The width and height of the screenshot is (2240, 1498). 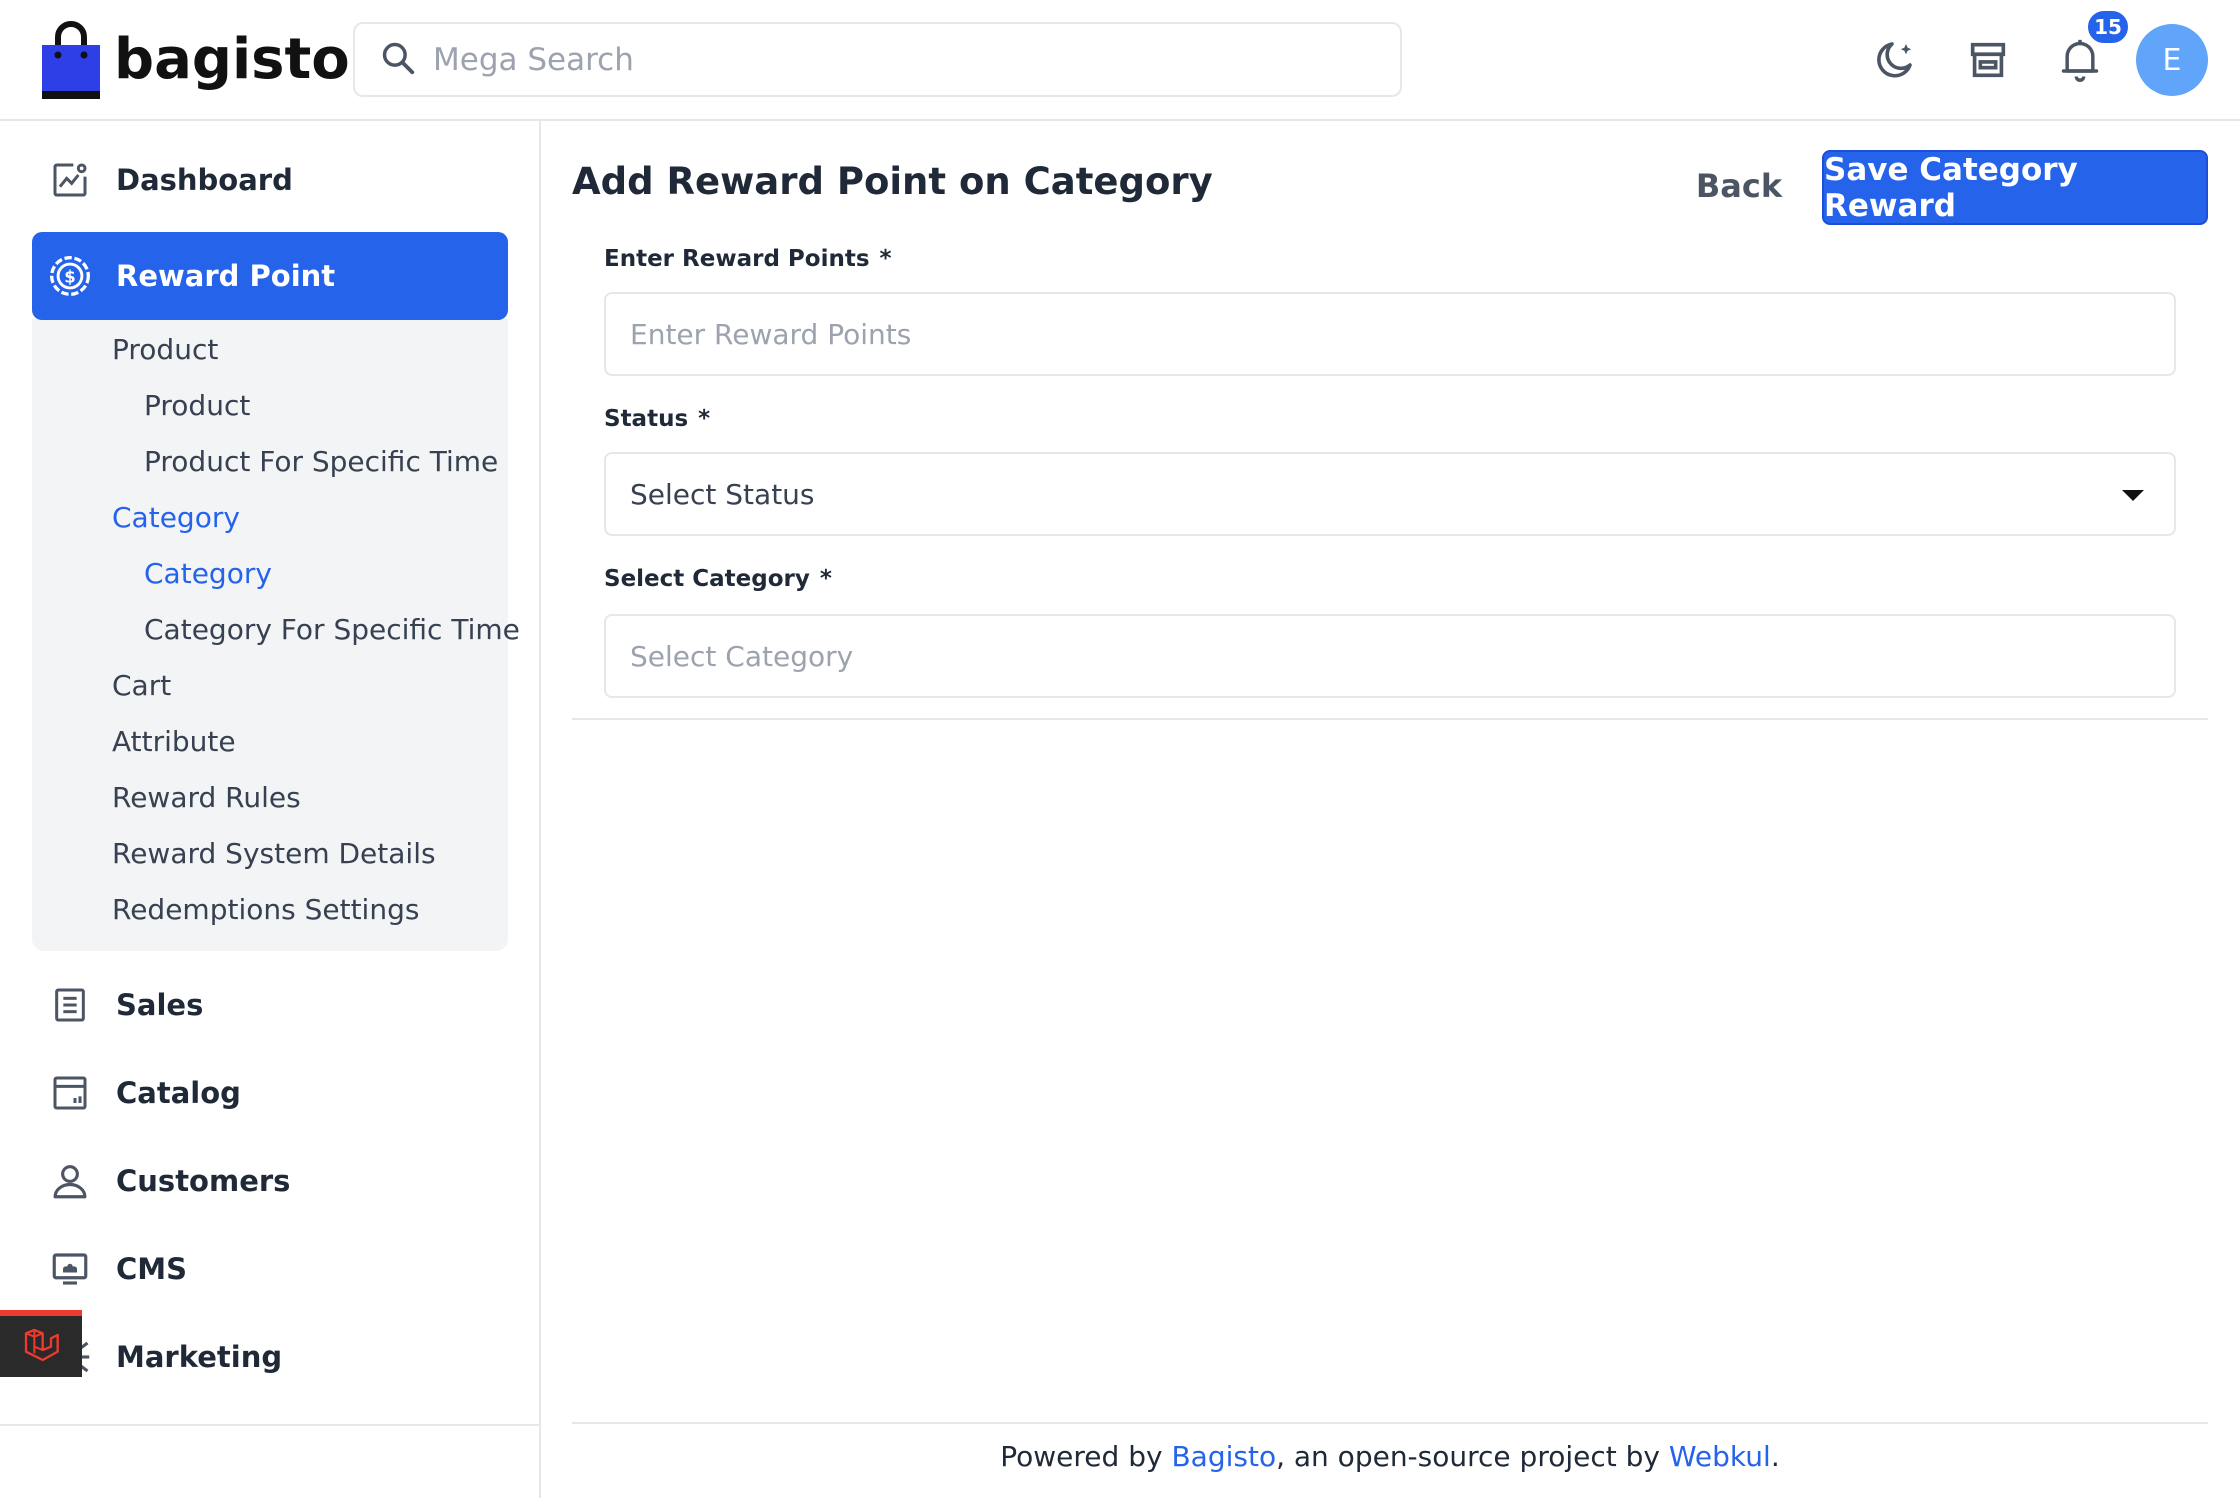 What do you see at coordinates (70, 1181) in the screenshot?
I see `customers-icon` at bounding box center [70, 1181].